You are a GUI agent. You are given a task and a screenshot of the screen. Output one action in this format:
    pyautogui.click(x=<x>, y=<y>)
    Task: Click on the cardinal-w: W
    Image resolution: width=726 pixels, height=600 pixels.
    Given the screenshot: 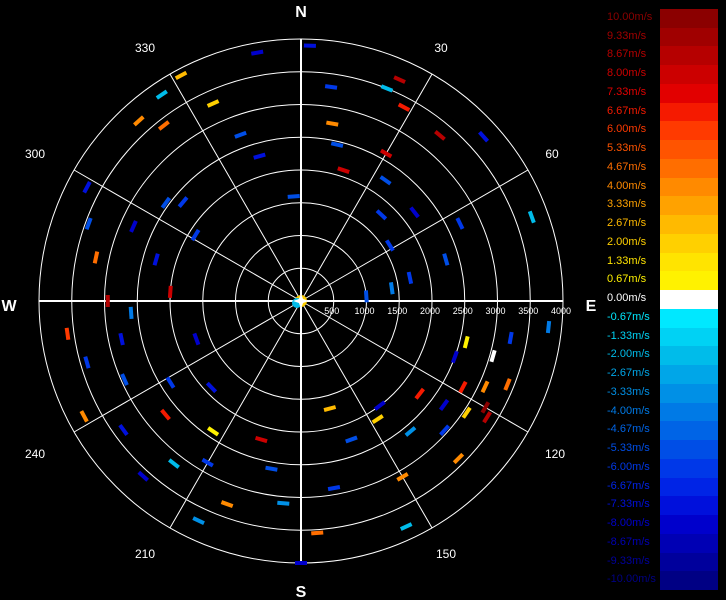 What is the action you would take?
    pyautogui.click(x=9, y=306)
    